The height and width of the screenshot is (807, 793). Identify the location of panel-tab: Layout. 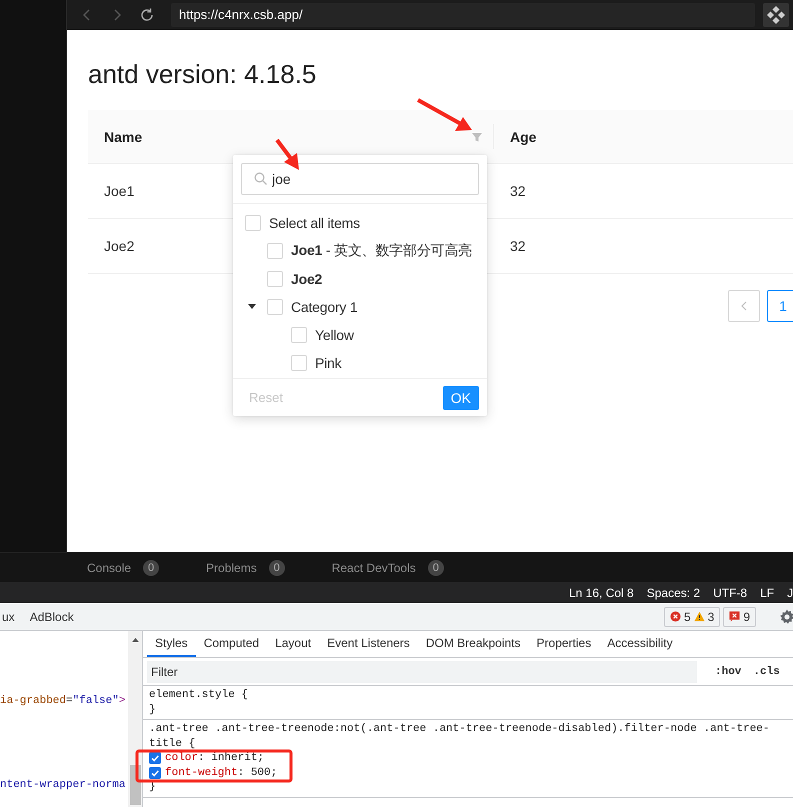
(293, 644).